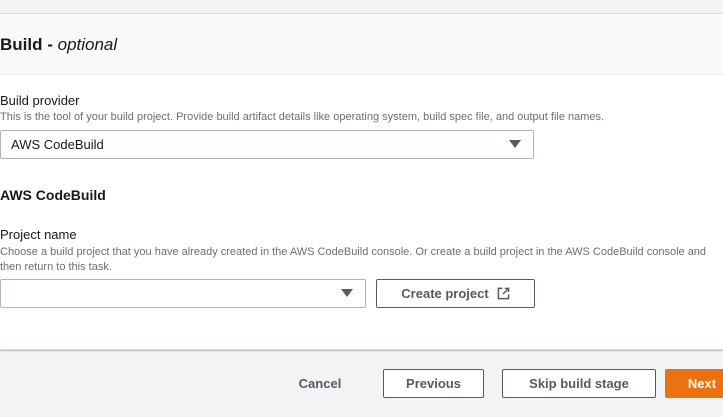 The height and width of the screenshot is (417, 723). I want to click on panel-header: Build - optional, so click(361, 44).